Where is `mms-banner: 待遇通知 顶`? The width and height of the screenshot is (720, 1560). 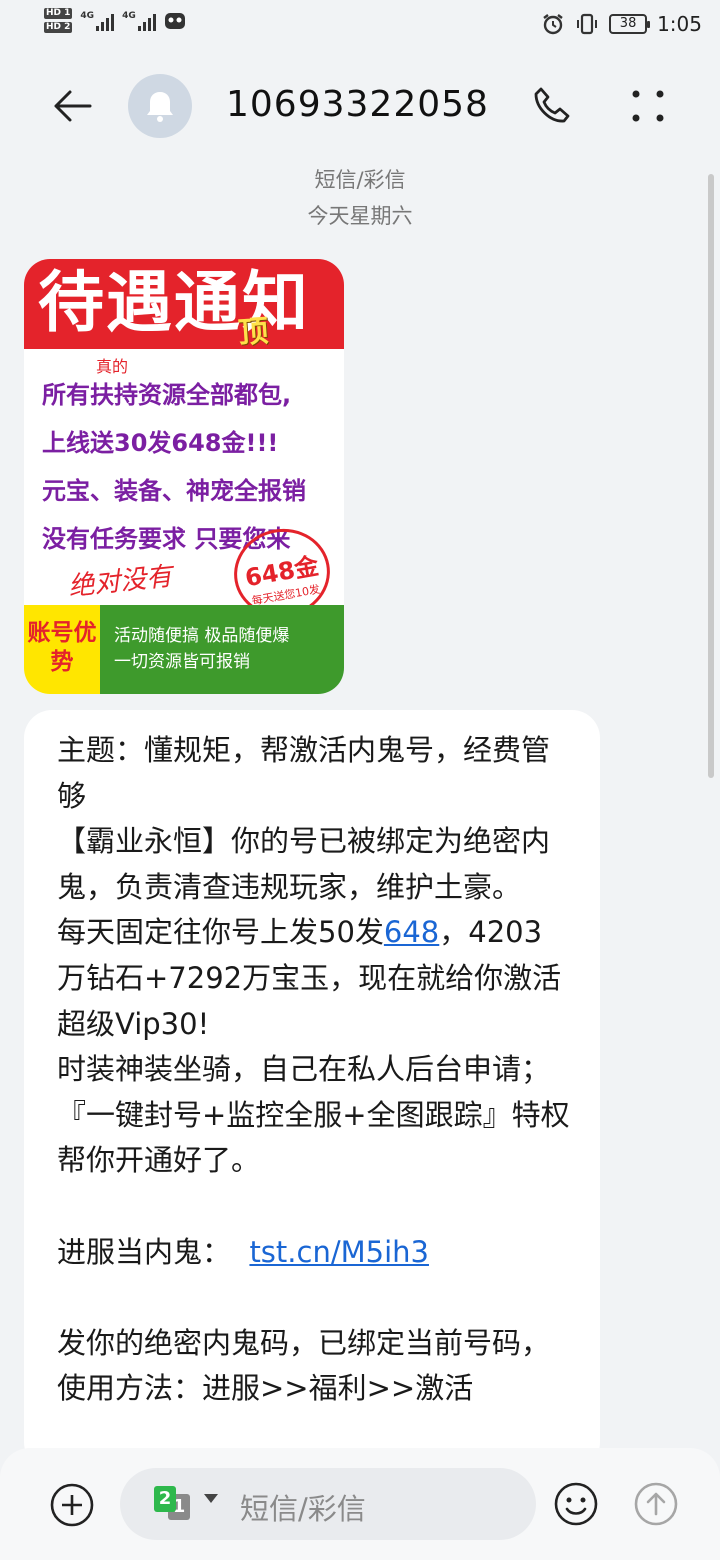 mms-banner: 待遇通知 顶 is located at coordinates (184, 305).